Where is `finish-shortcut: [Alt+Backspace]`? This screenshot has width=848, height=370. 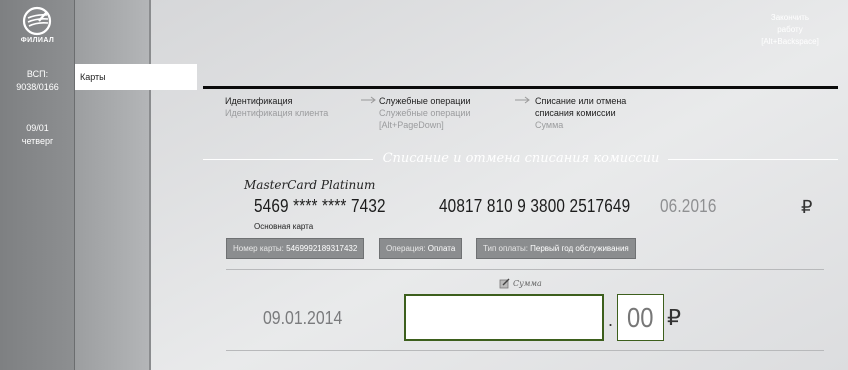 finish-shortcut: [Alt+Backspace] is located at coordinates (790, 41).